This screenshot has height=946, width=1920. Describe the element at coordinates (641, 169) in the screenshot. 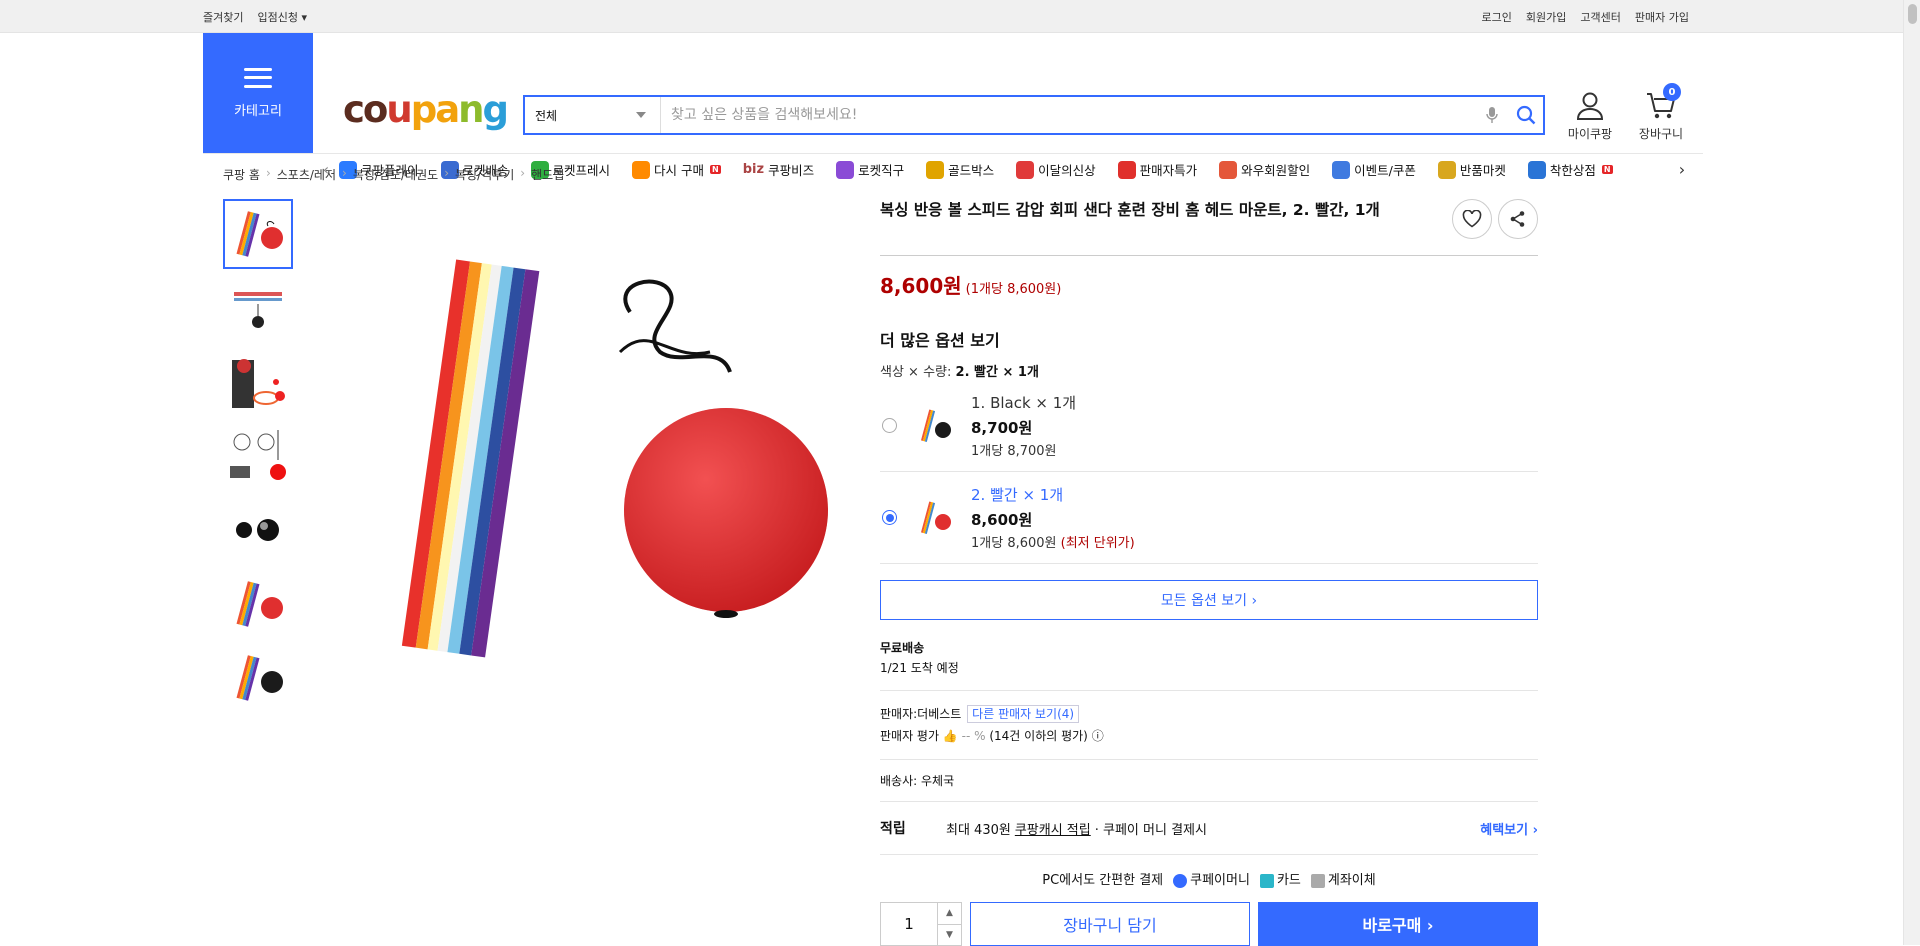

I see `rebuy-icon` at that location.